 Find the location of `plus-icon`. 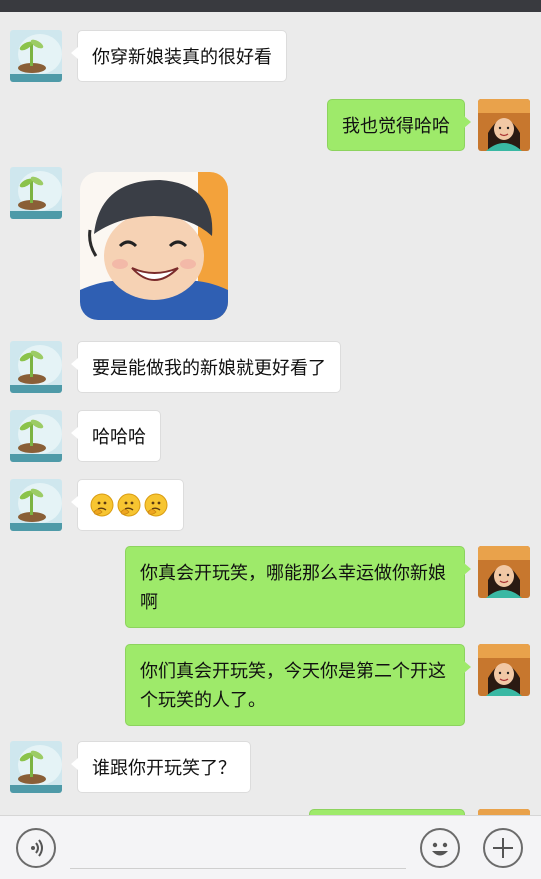

plus-icon is located at coordinates (503, 848).